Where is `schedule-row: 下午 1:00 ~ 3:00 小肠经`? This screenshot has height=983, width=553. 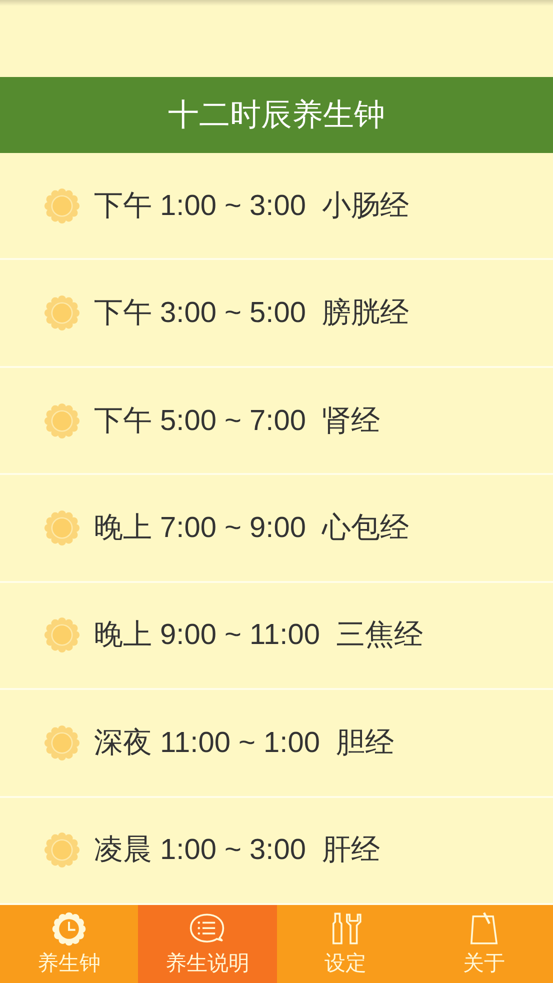 schedule-row: 下午 1:00 ~ 3:00 小肠经 is located at coordinates (276, 206).